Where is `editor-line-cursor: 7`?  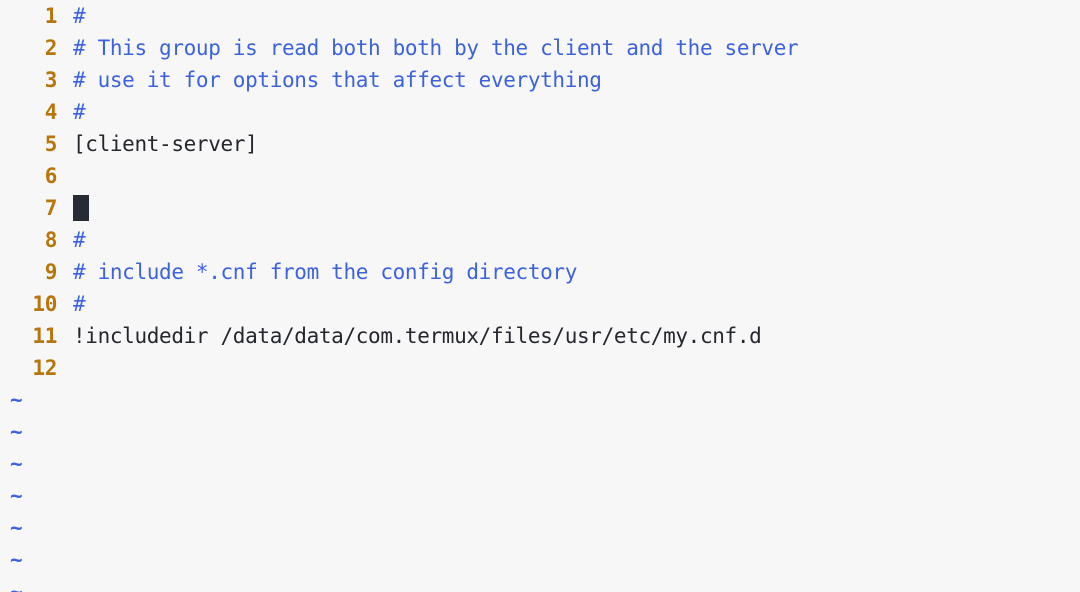 editor-line-cursor: 7 is located at coordinates (540, 208).